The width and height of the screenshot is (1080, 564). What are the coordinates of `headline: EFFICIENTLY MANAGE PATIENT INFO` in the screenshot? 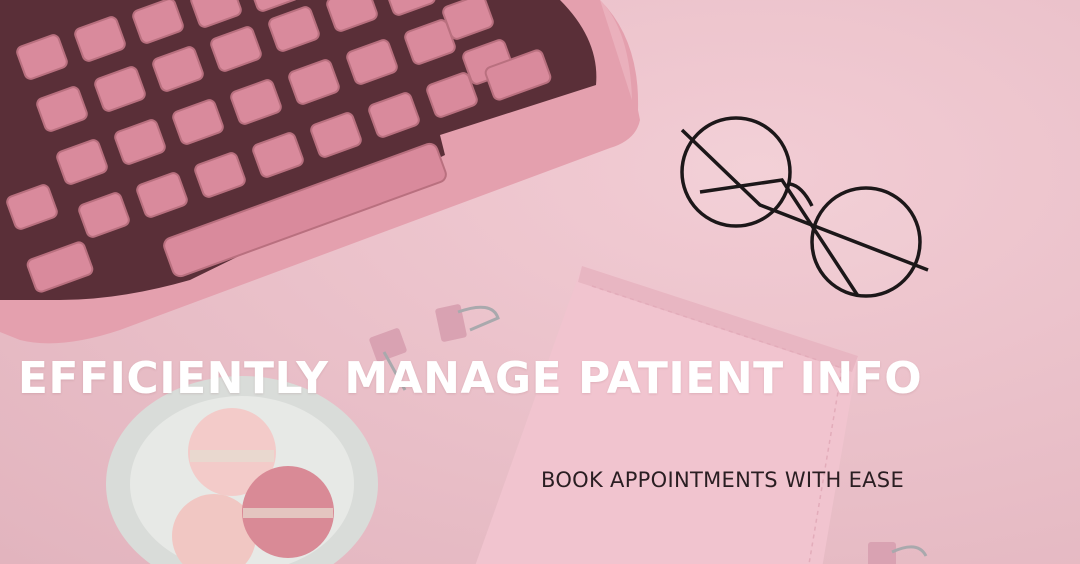 It's located at (470, 378).